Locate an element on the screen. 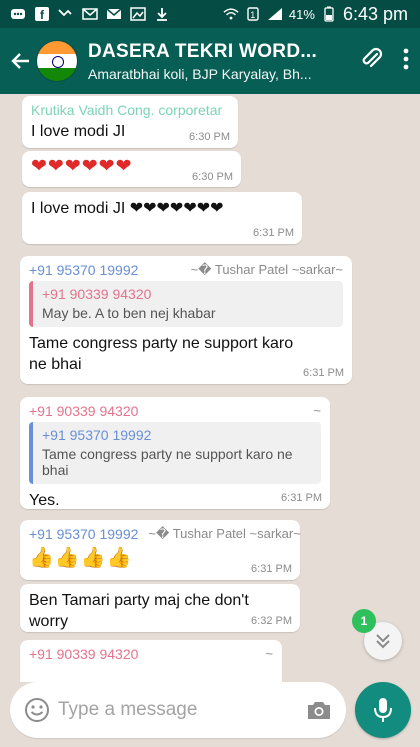 Image resolution: width=420 pixels, height=747 pixels. emoji-icon is located at coordinates (37, 710).